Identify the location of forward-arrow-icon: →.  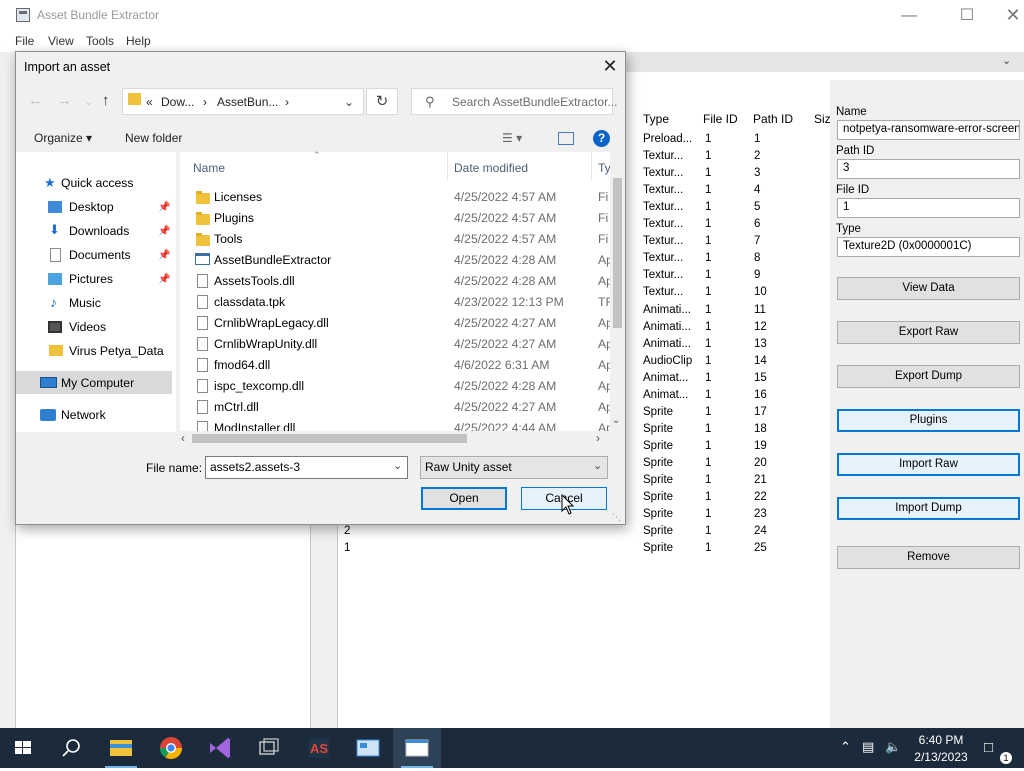
(64, 100).